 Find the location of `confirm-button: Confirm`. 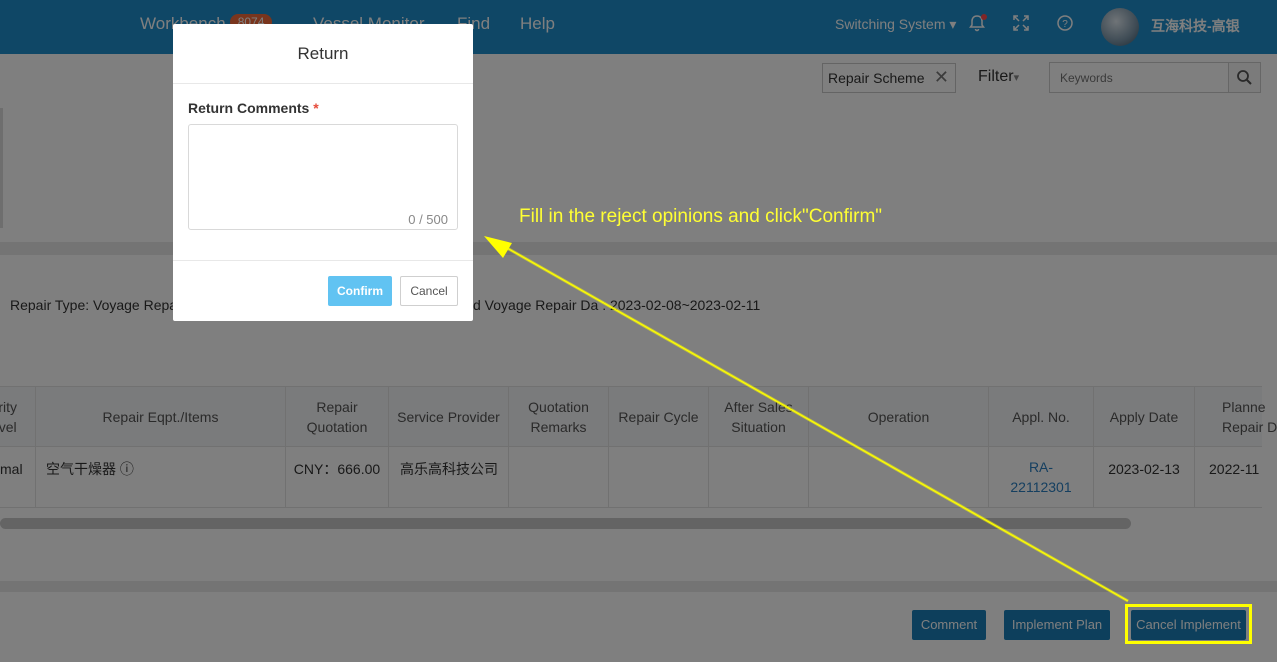

confirm-button: Confirm is located at coordinates (360, 291).